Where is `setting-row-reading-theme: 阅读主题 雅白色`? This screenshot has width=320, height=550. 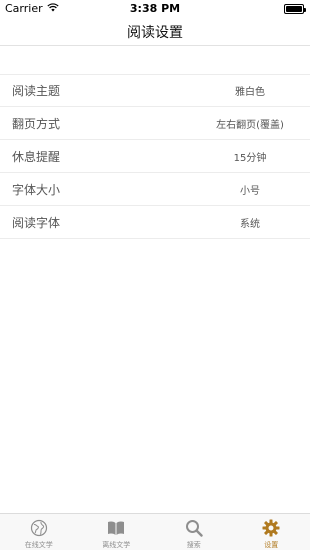
setting-row-reading-theme: 阅读主题 雅白色 is located at coordinates (155, 90).